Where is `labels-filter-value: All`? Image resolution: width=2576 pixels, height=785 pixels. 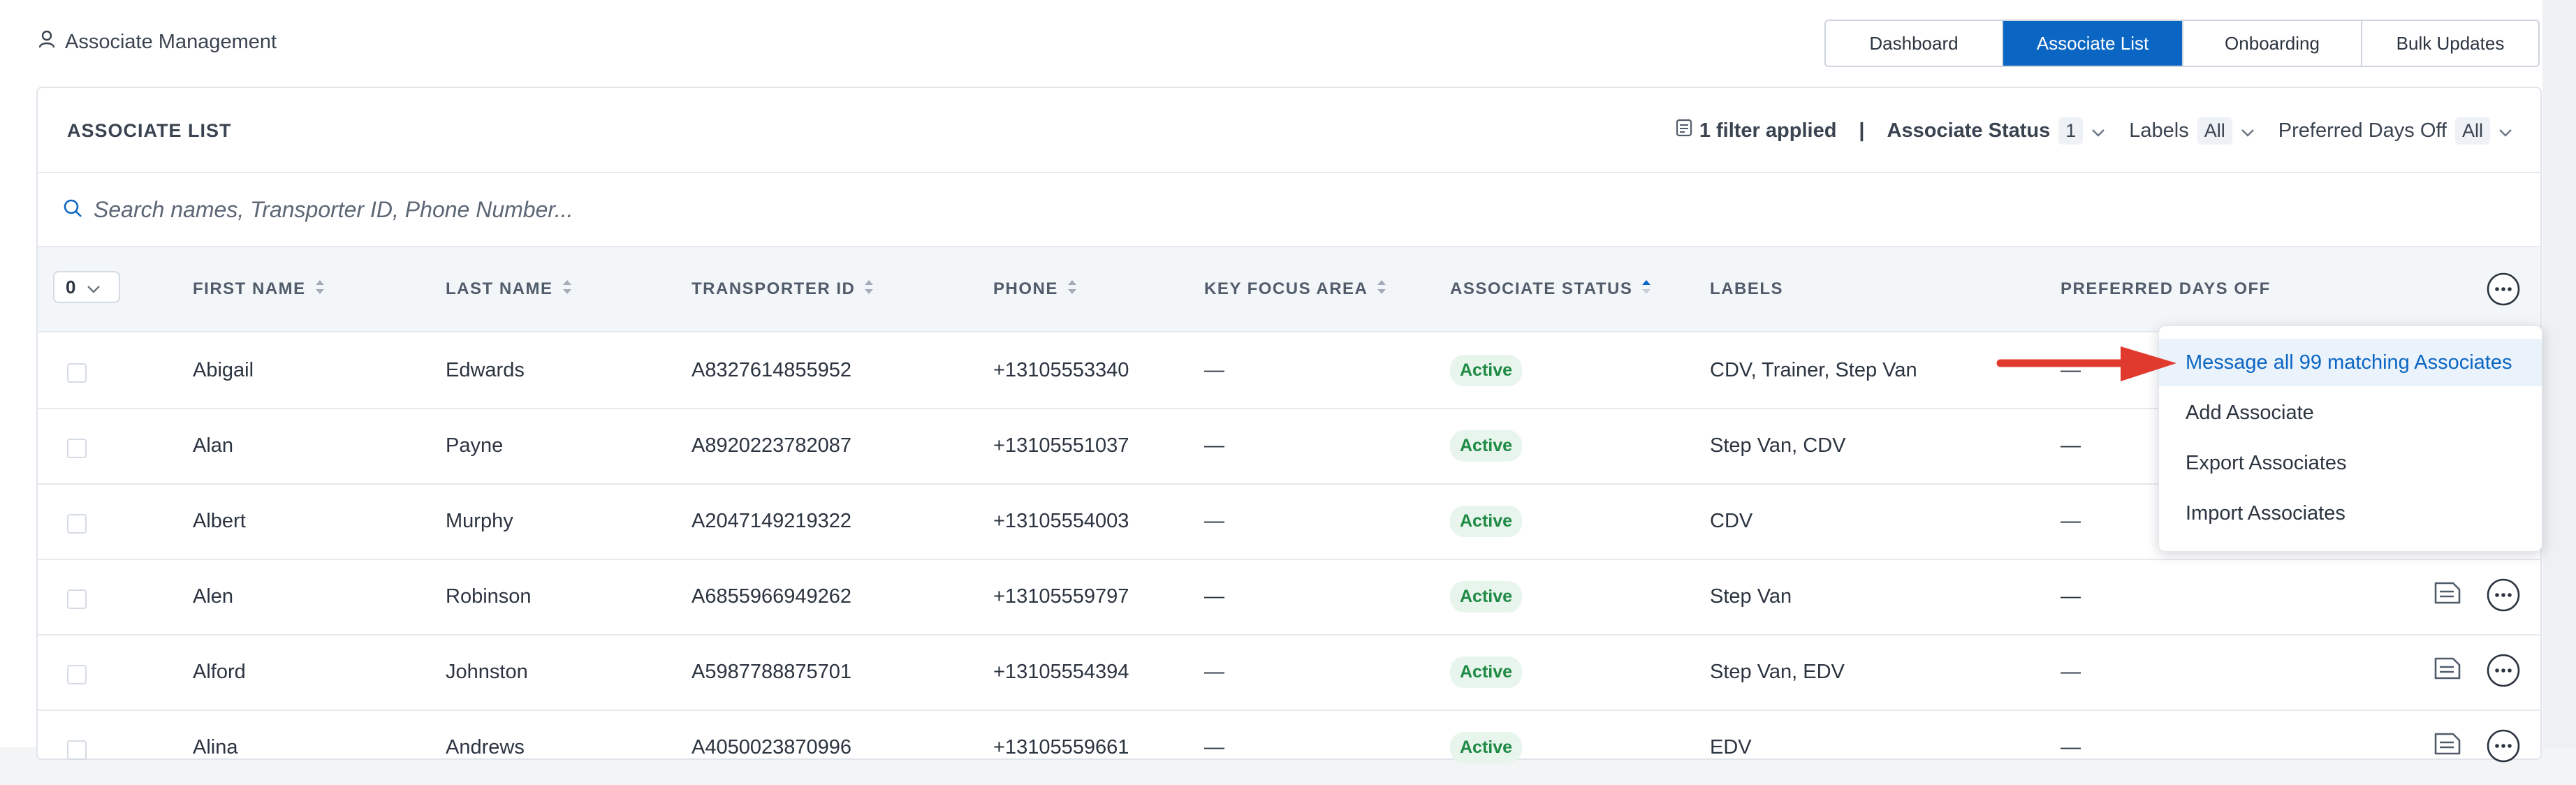 labels-filter-value: All is located at coordinates (2214, 131).